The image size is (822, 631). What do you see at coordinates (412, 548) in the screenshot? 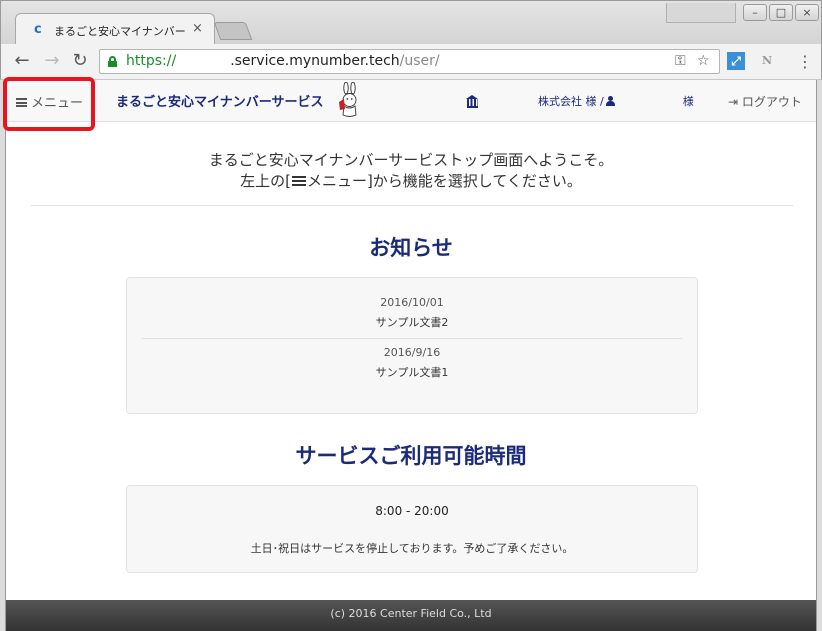
I see `service-hours-note: 土日･祝日はサービスを停止しております。予めご了承ください。` at bounding box center [412, 548].